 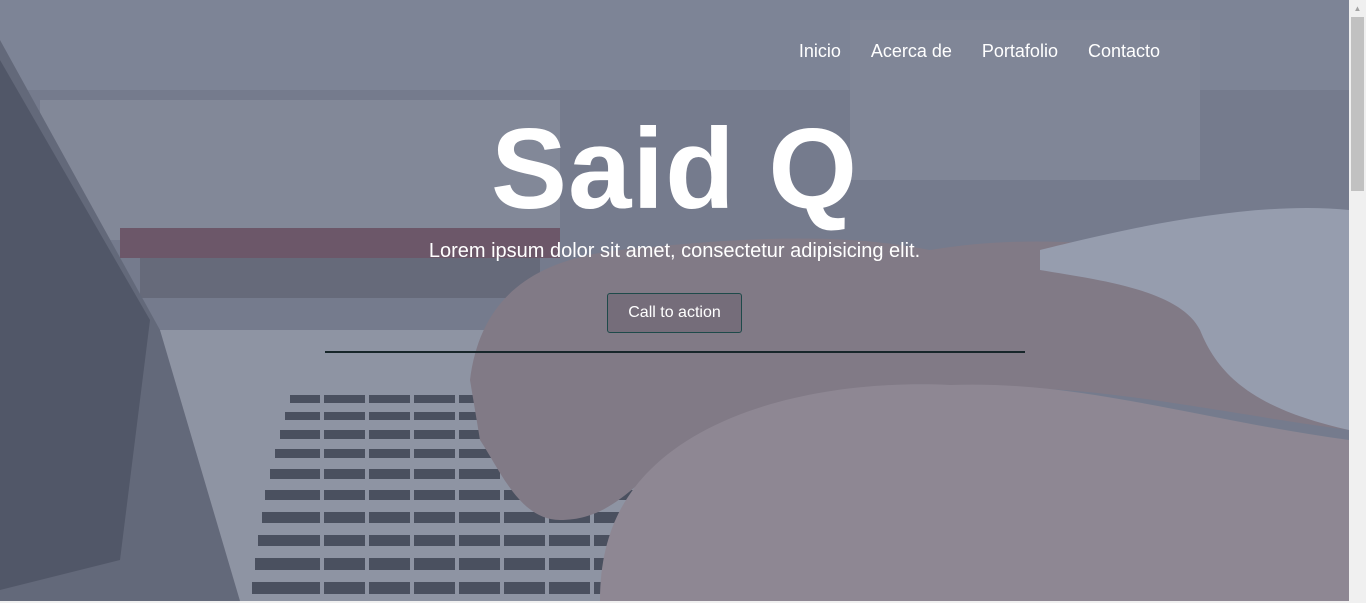 What do you see at coordinates (1357, 104) in the screenshot?
I see `scrollbar-thumb` at bounding box center [1357, 104].